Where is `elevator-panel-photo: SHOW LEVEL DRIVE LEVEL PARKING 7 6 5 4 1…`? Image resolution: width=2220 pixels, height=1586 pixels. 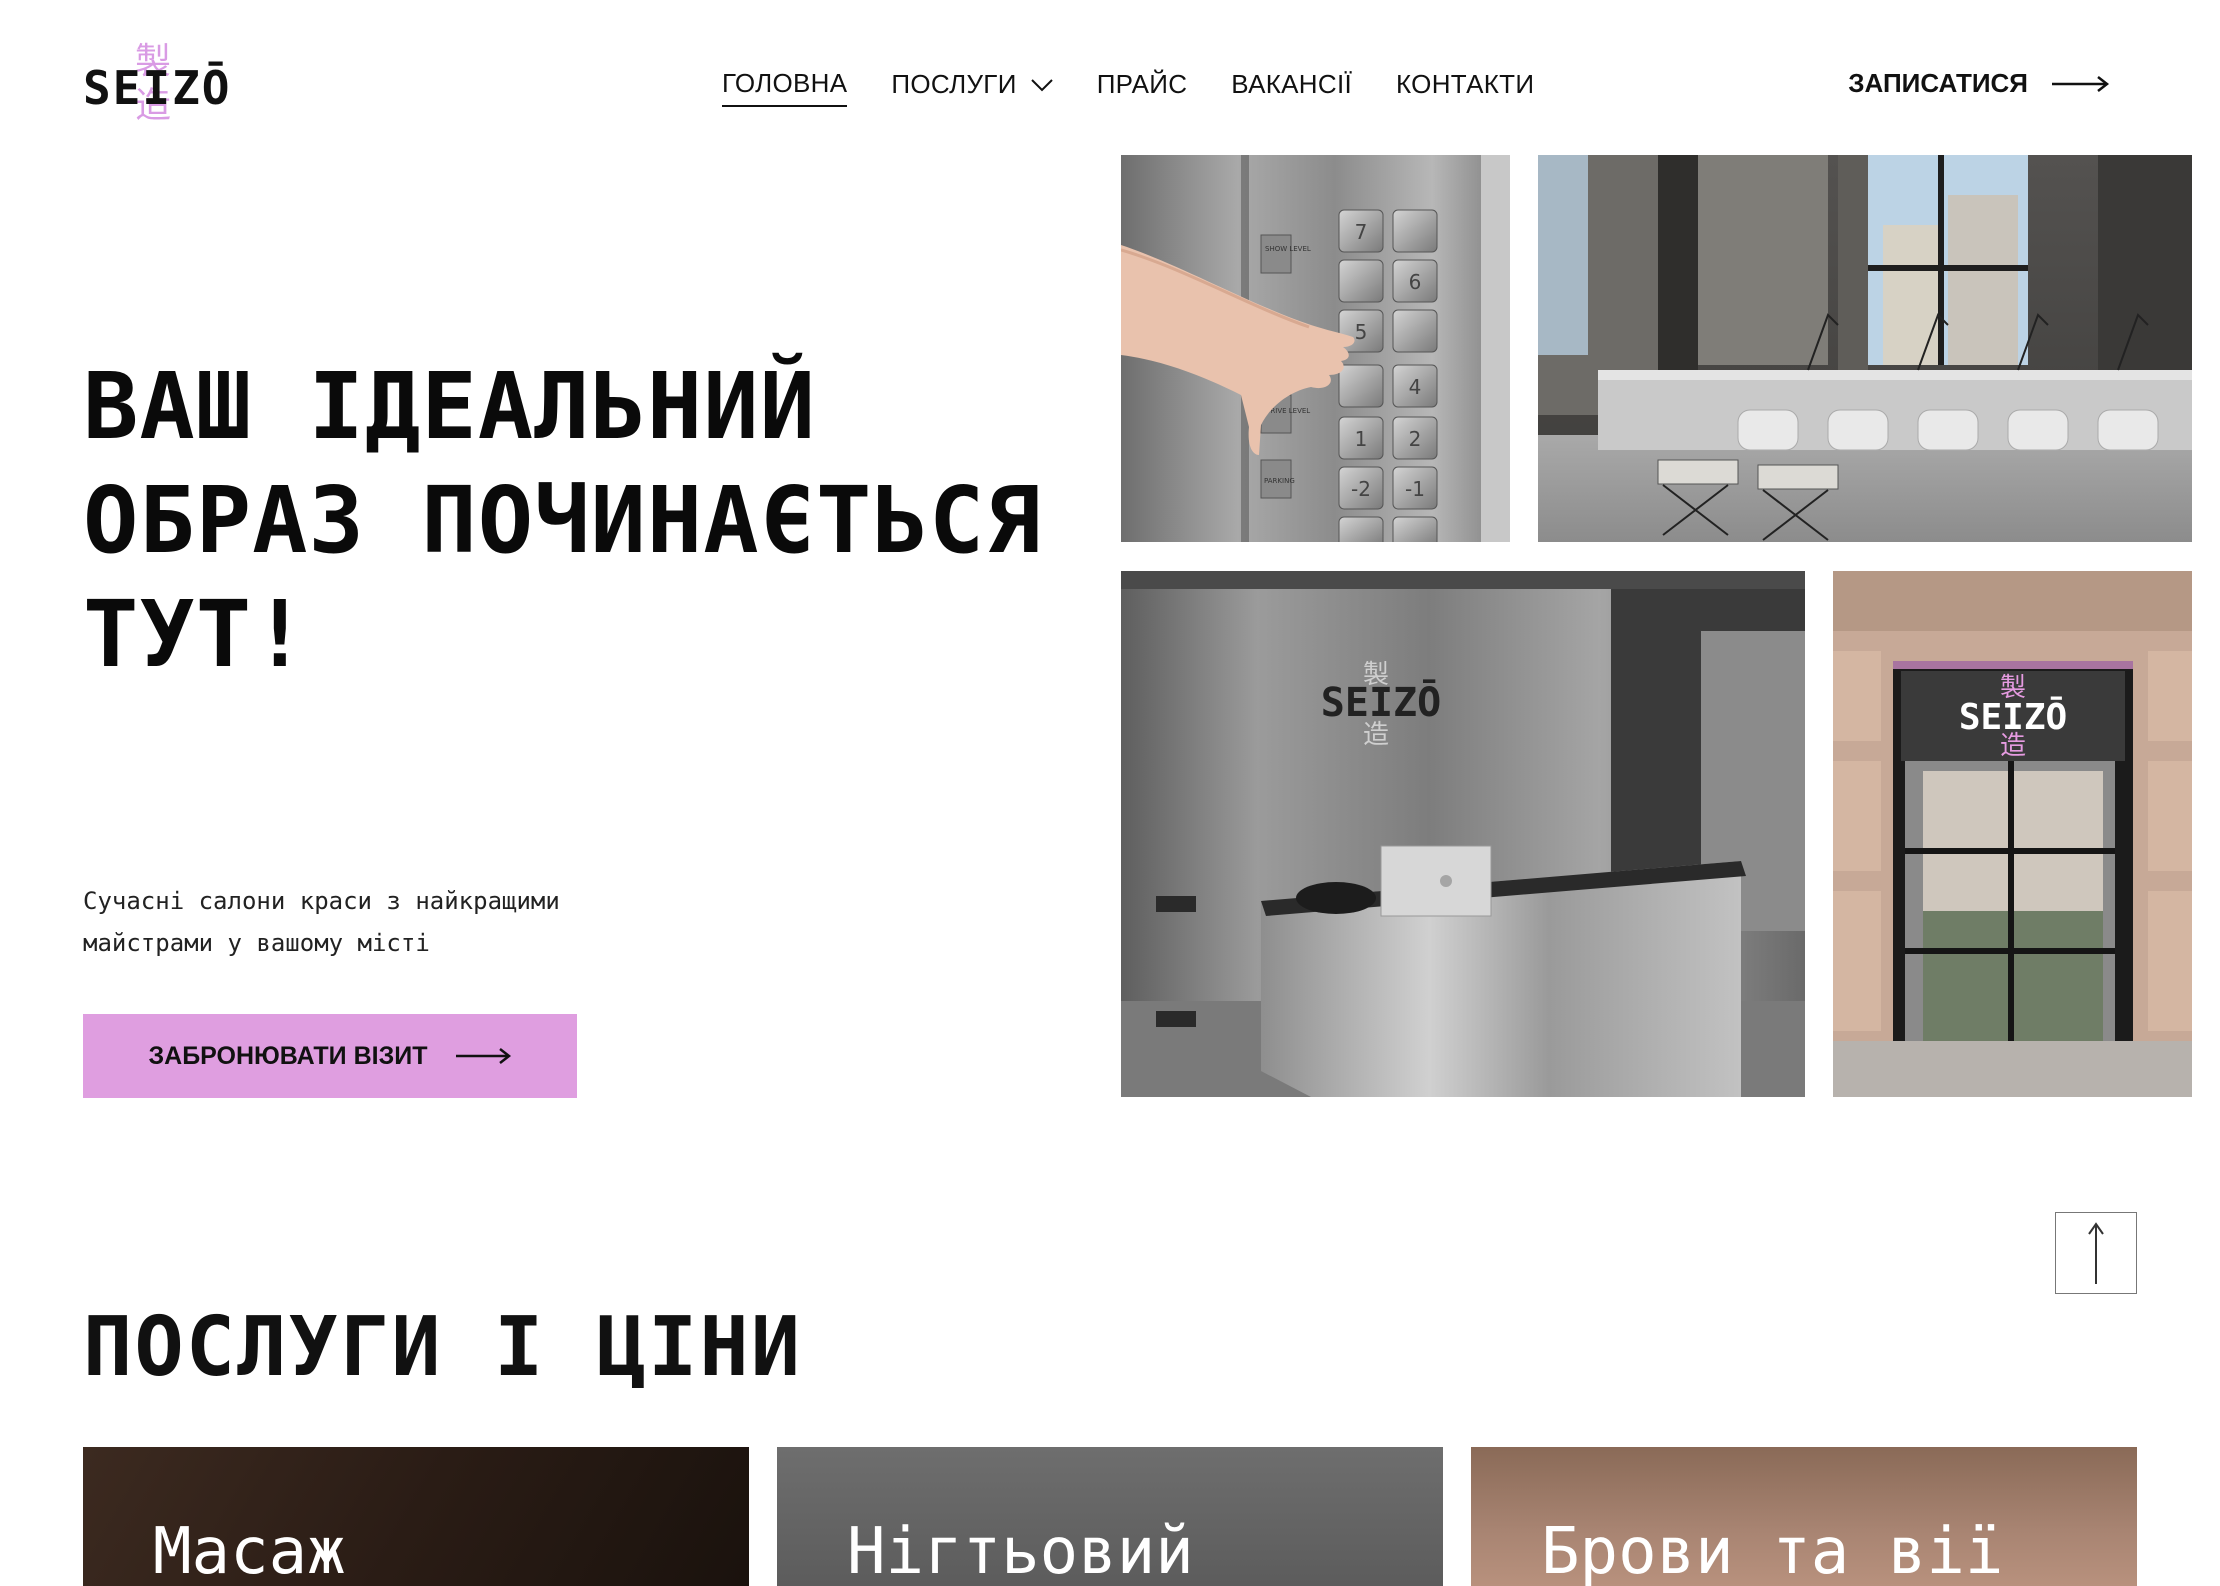 elevator-panel-photo: SHOW LEVEL DRIVE LEVEL PARKING 7 6 5 4 1… is located at coordinates (1315, 348).